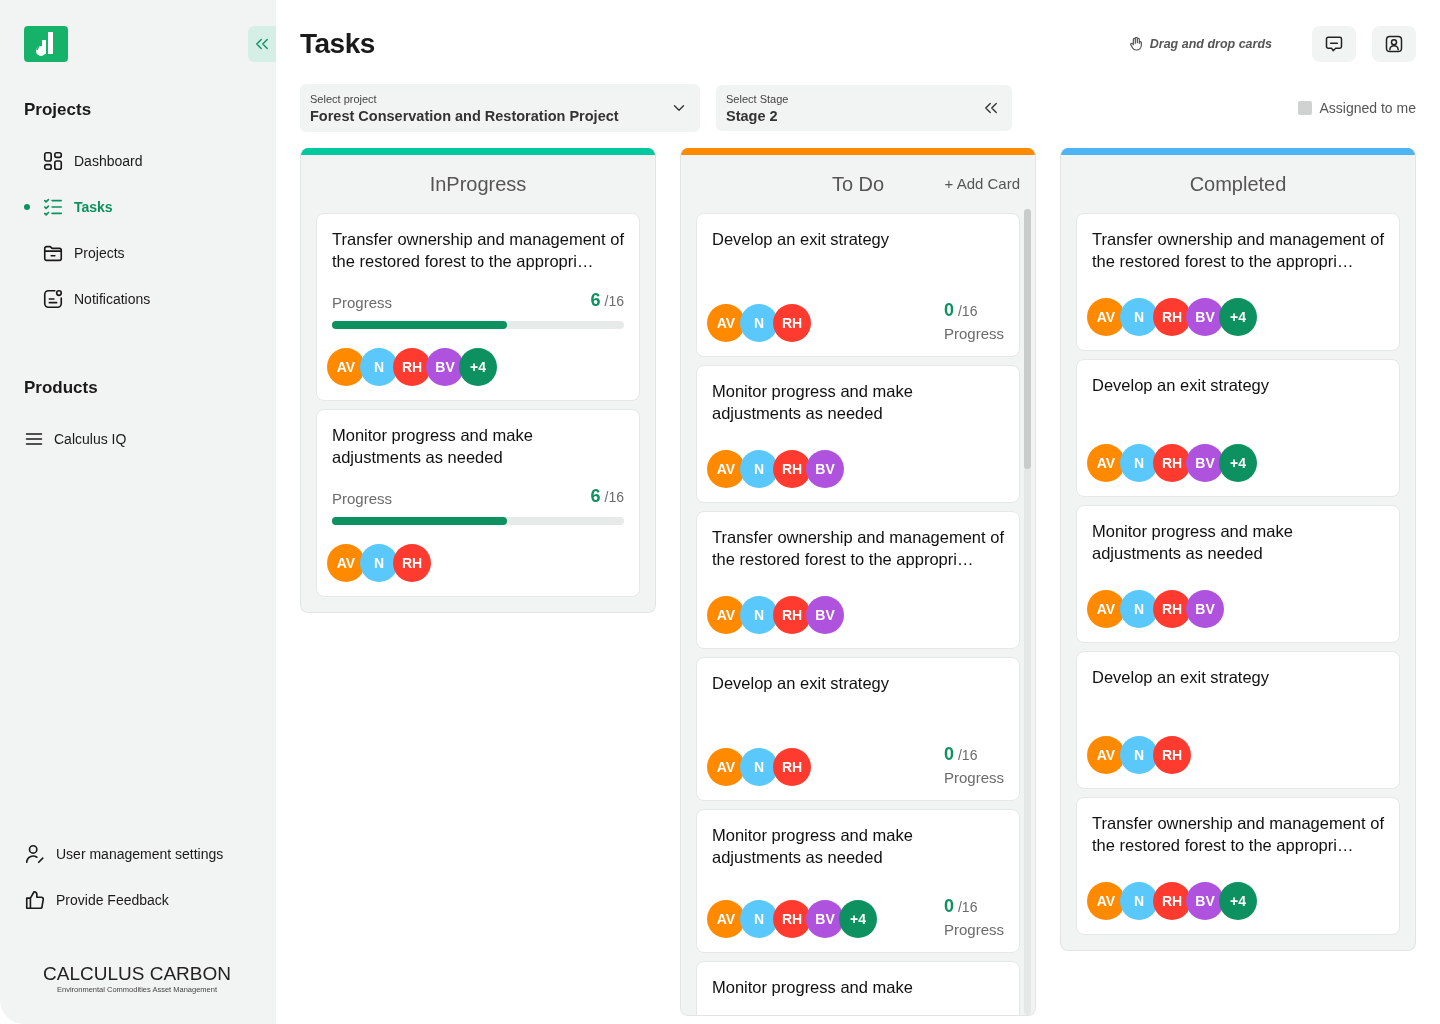 Image resolution: width=1440 pixels, height=1024 pixels. I want to click on section-heading: Products, so click(61, 388).